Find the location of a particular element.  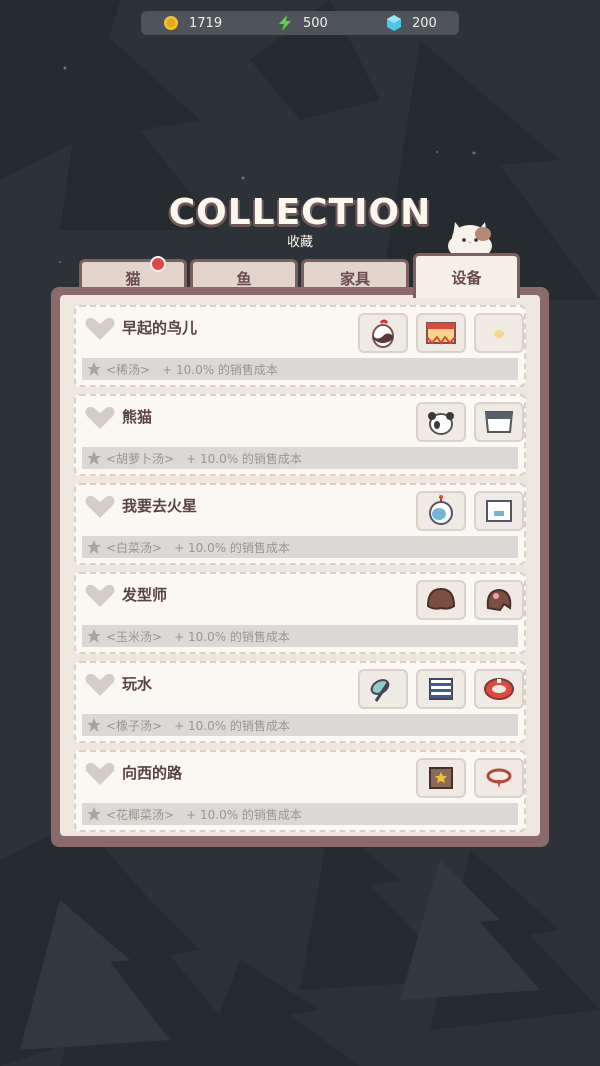

gem-counter: 200 is located at coordinates (411, 23).